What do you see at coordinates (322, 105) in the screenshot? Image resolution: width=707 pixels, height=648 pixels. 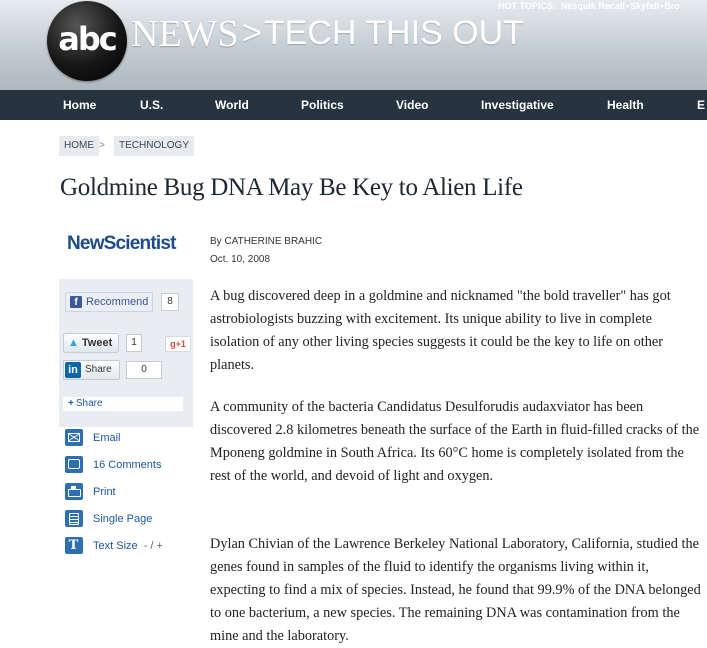 I see `nav-item-politics: Politics` at bounding box center [322, 105].